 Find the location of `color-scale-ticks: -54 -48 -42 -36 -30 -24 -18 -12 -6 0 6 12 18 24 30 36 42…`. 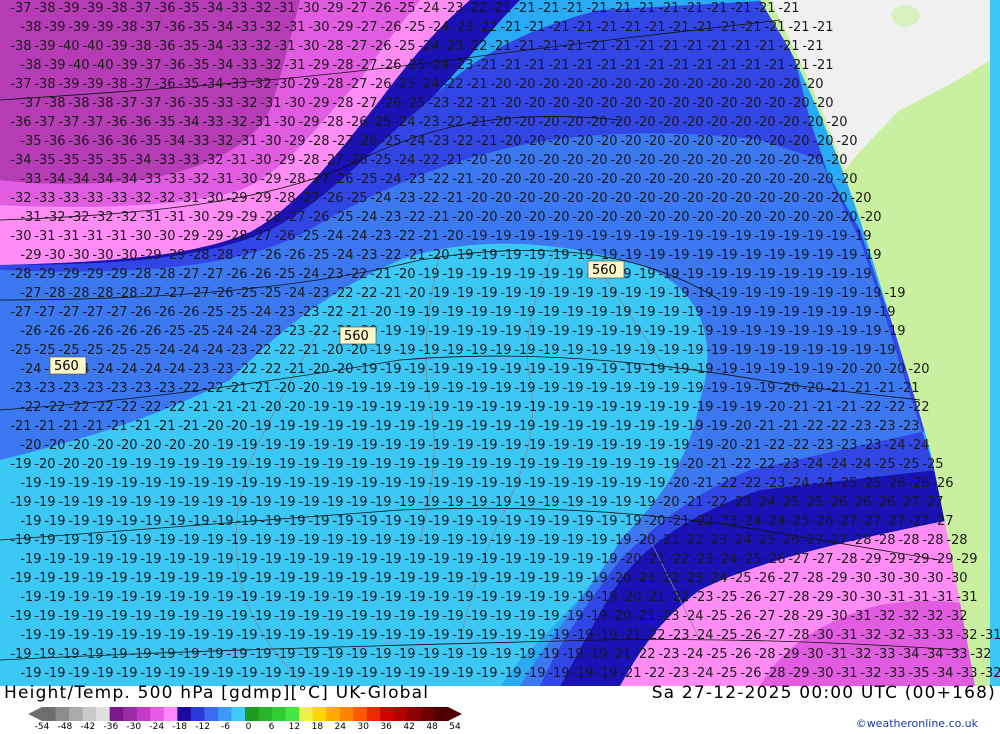

color-scale-ticks: -54 -48 -42 -36 -30 -24 -18 -12 -6 0 6 12 18 24 30 36 42… is located at coordinates (240, 728).